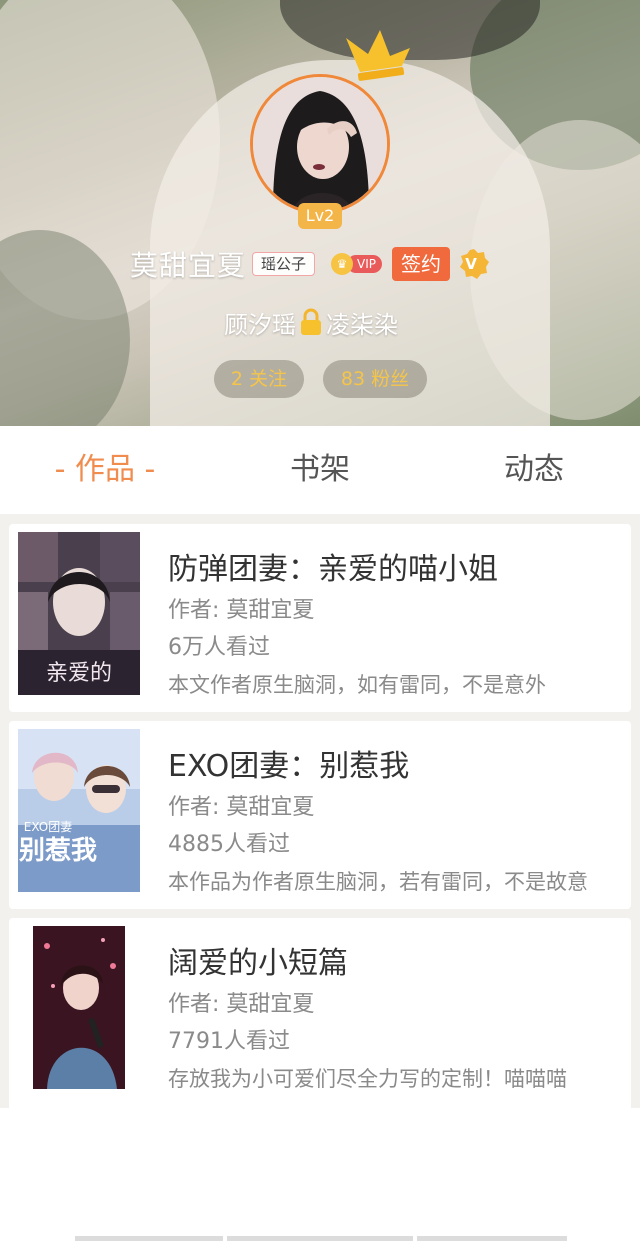  I want to click on book-cover: 亲爱的, so click(79, 613).